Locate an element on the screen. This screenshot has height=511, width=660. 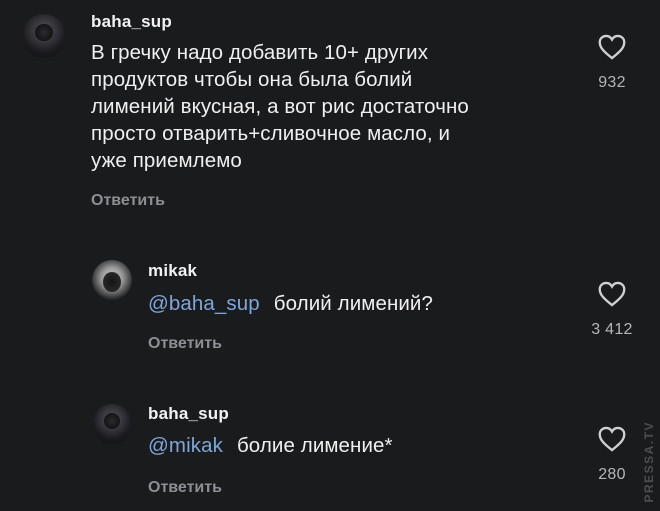
like-count: 932 is located at coordinates (612, 82).